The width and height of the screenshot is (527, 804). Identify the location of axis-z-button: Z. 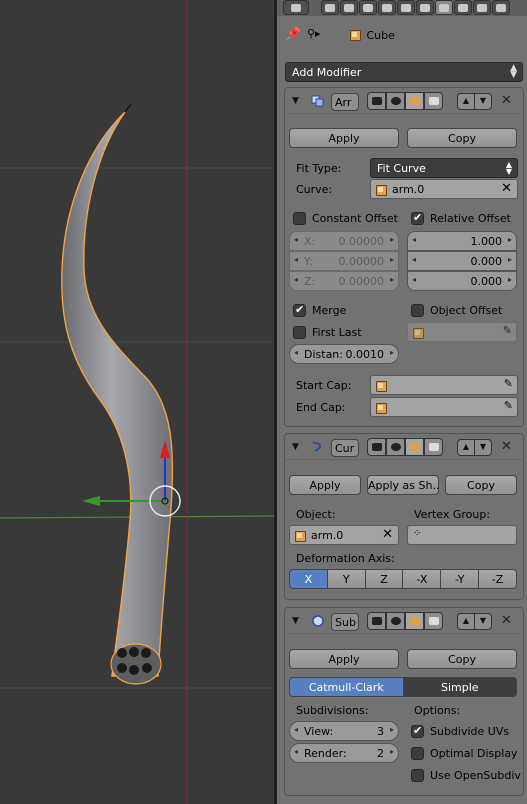
(384, 579).